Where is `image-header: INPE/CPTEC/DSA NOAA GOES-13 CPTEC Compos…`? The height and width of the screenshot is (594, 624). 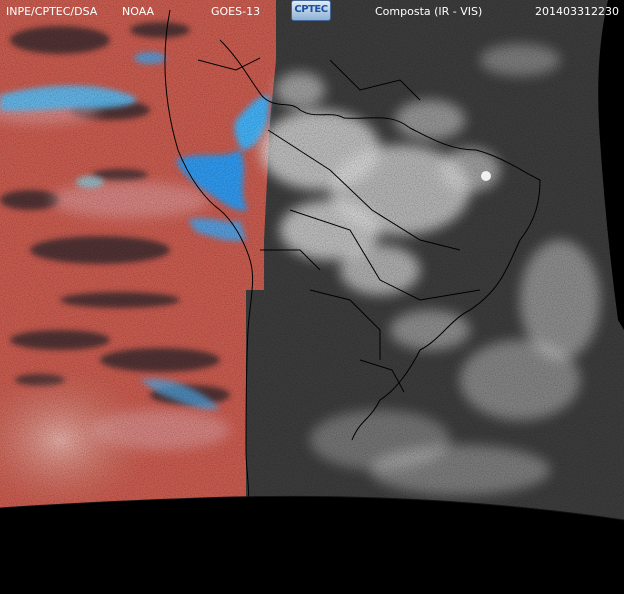
image-header: INPE/CPTEC/DSA NOAA GOES-13 CPTEC Compos… is located at coordinates (312, 12).